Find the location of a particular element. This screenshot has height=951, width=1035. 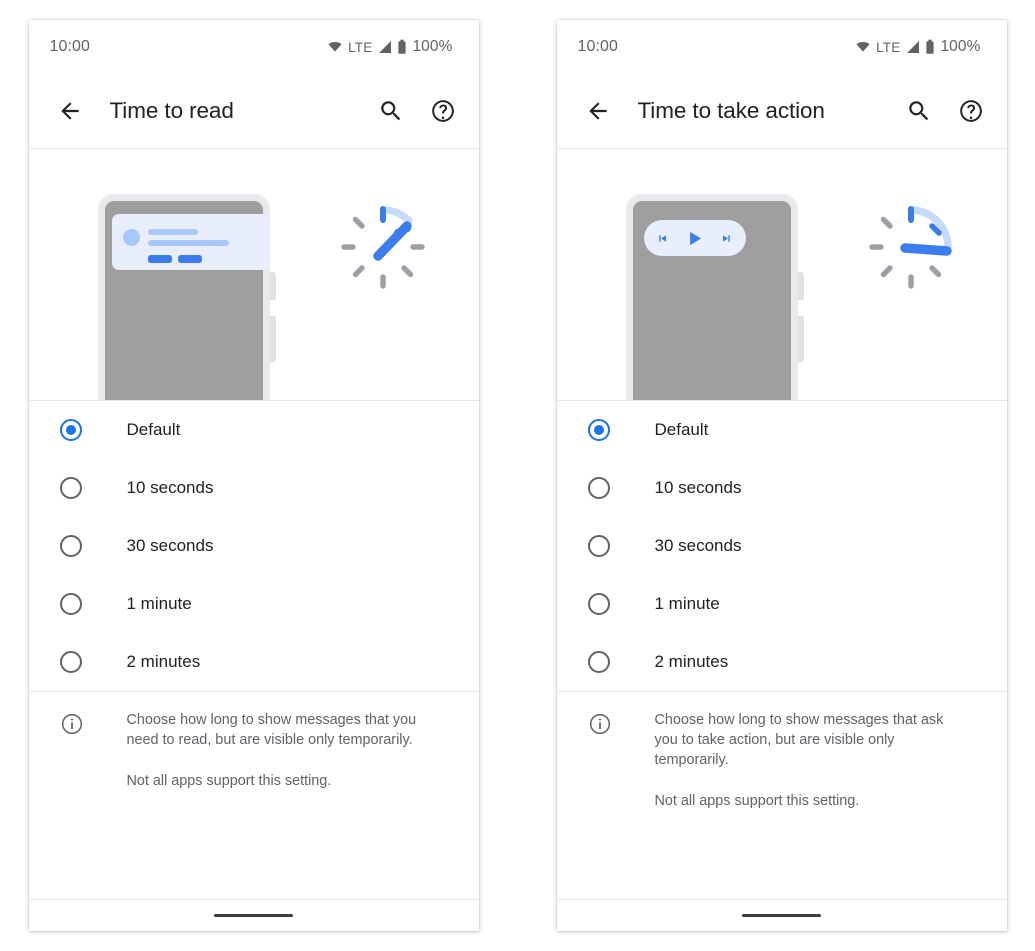

skip-next-icon is located at coordinates (726, 238).